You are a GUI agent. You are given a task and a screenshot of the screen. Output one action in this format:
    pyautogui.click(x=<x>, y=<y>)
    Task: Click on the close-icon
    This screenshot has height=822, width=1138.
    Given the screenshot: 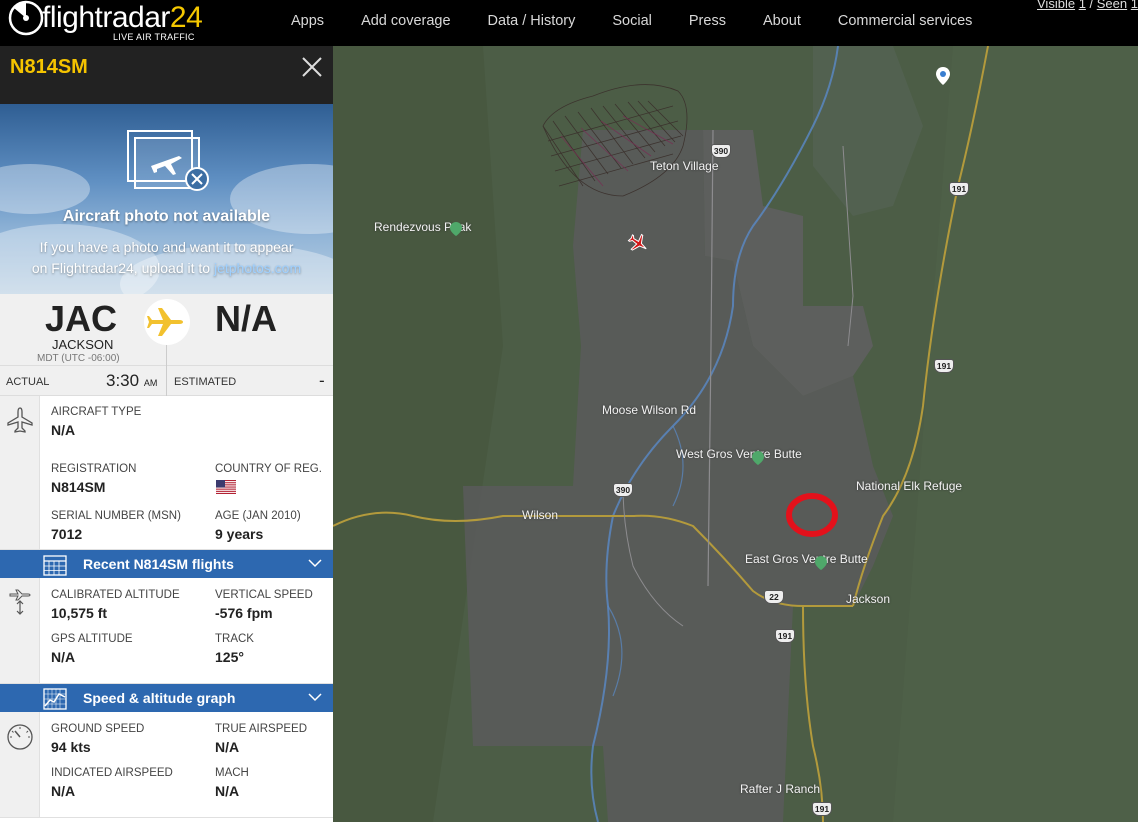 What is the action you would take?
    pyautogui.click(x=312, y=67)
    